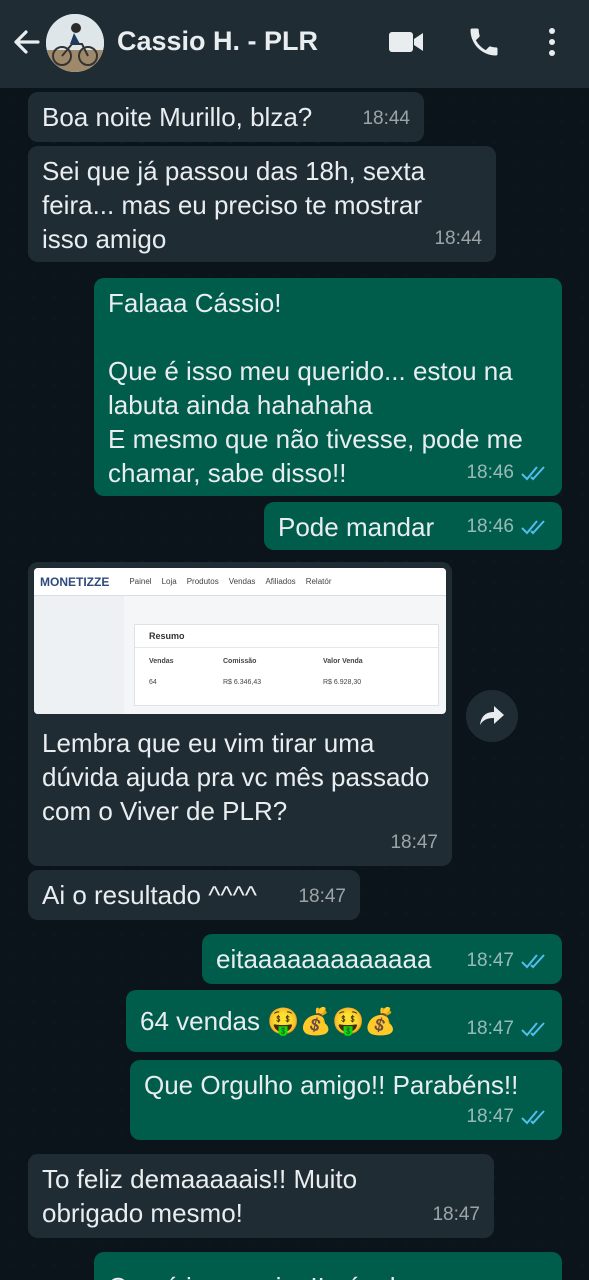 Image resolution: width=589 pixels, height=1280 pixels. Describe the element at coordinates (217, 41) in the screenshot. I see `contact-name: Cassio H. - PLR` at that location.